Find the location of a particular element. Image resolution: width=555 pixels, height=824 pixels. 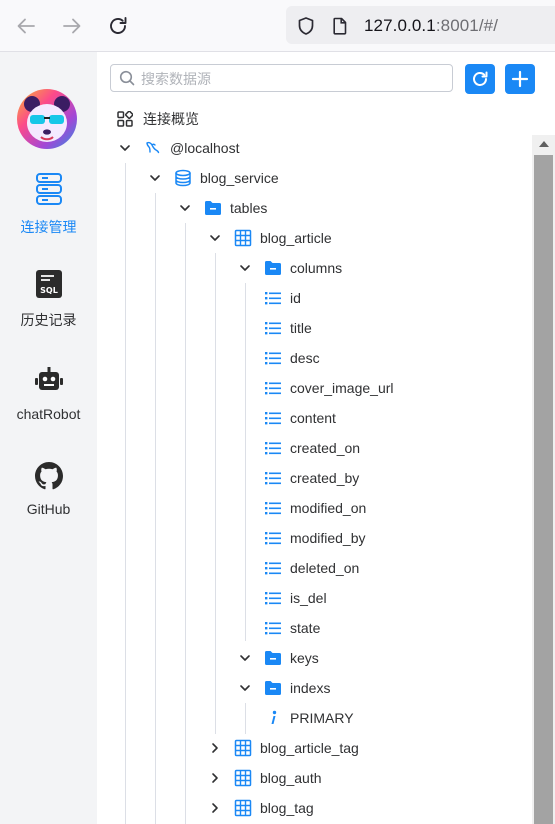

scroll-up-arrow is located at coordinates (543, 144).